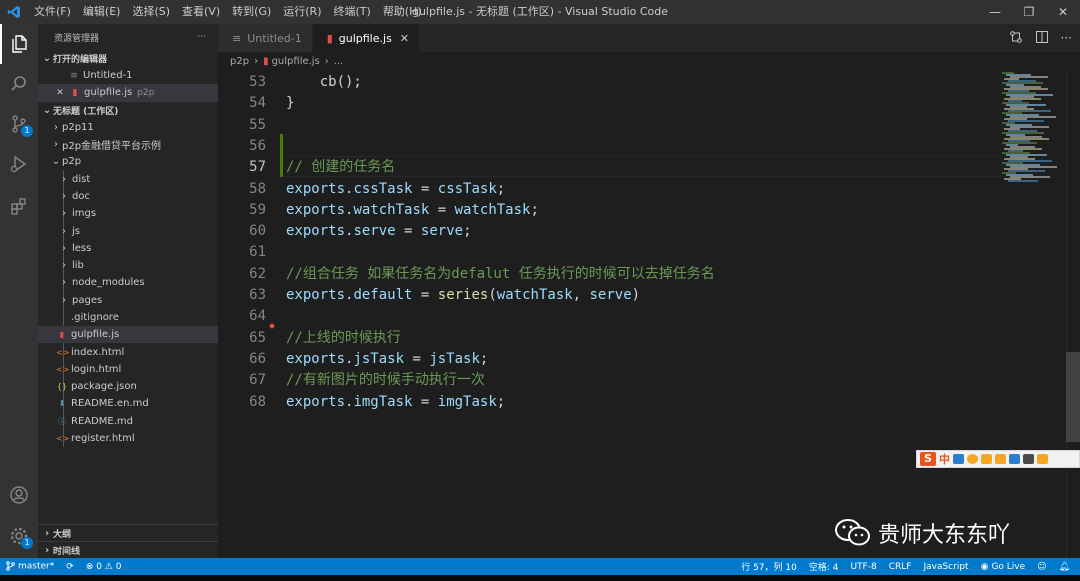  I want to click on menu-item: 文件(F), so click(52, 12).